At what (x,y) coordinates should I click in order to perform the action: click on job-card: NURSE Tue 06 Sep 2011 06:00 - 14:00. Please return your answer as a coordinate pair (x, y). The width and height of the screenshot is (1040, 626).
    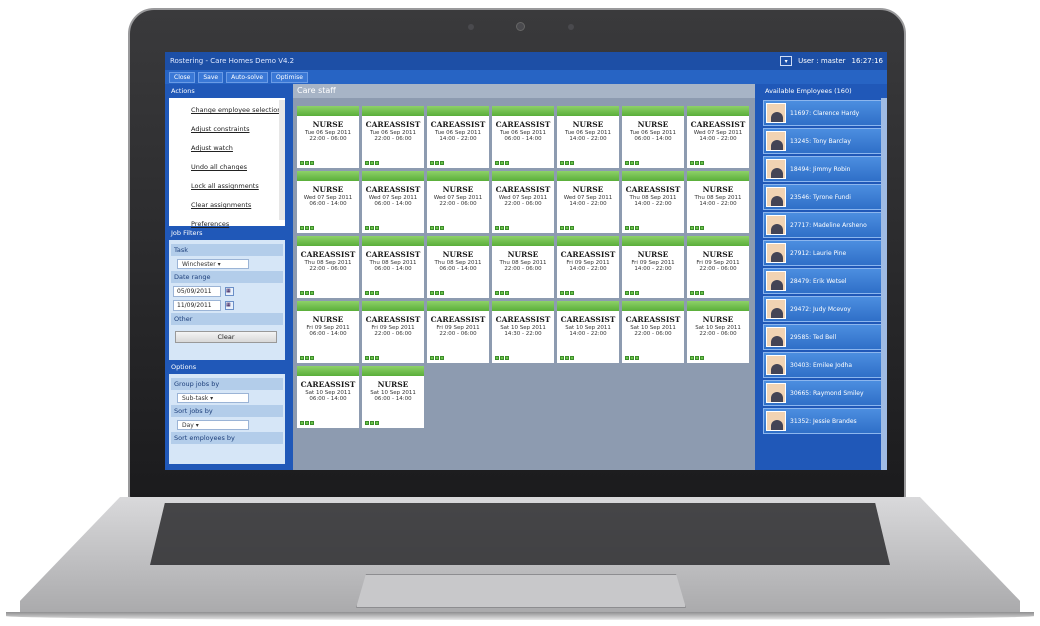
    Looking at the image, I should click on (653, 137).